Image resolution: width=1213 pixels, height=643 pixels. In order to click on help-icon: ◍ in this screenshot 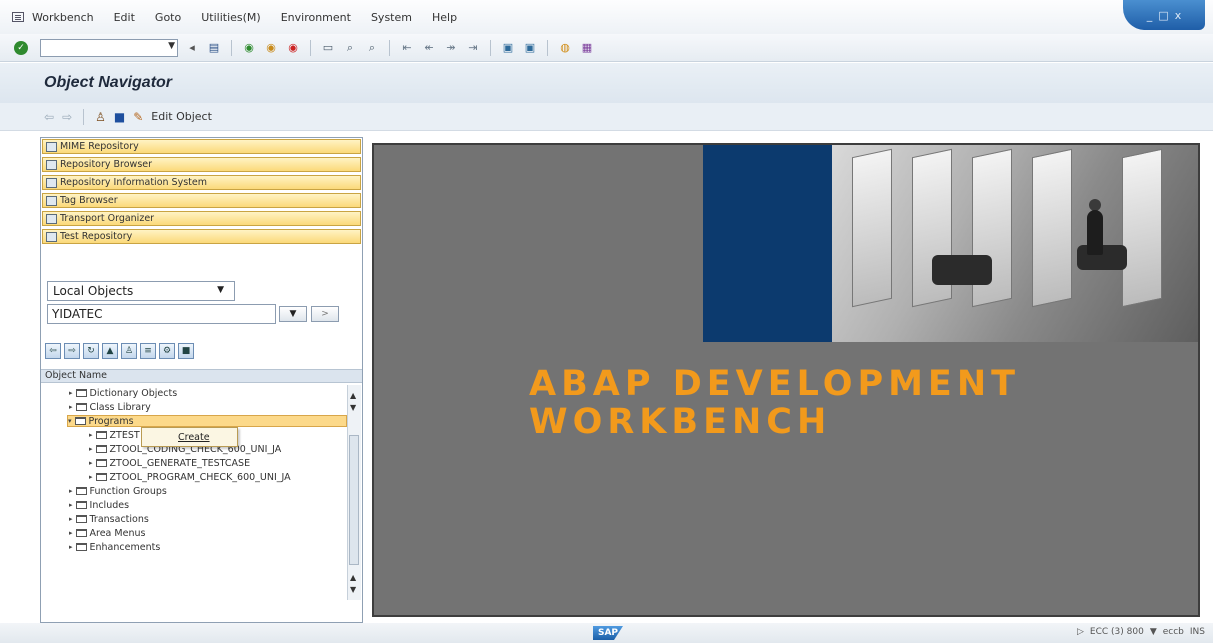, I will do `click(565, 48)`.